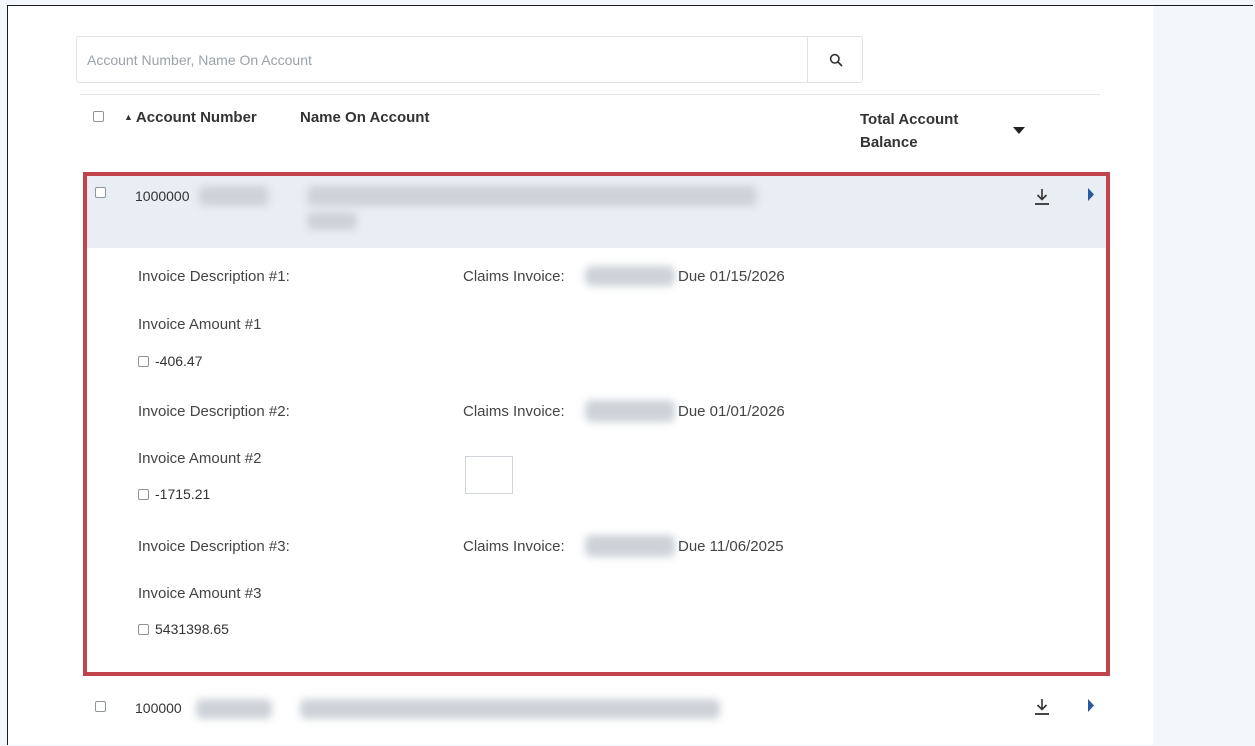 This screenshot has height=746, width=1255. Describe the element at coordinates (98, 118) in the screenshot. I see `select-all-checkbox` at that location.